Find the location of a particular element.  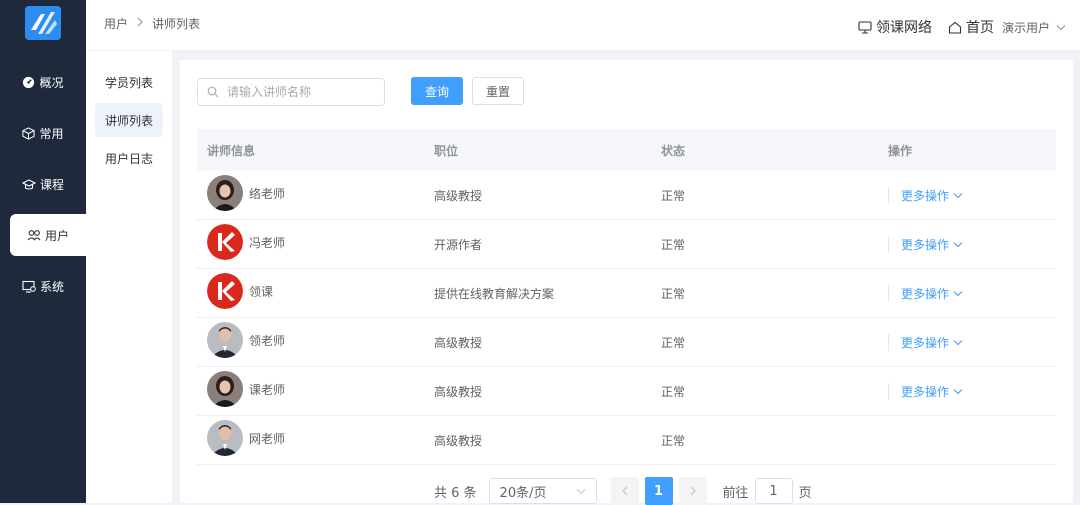

teacher-name: 冯老师 is located at coordinates (267, 242).